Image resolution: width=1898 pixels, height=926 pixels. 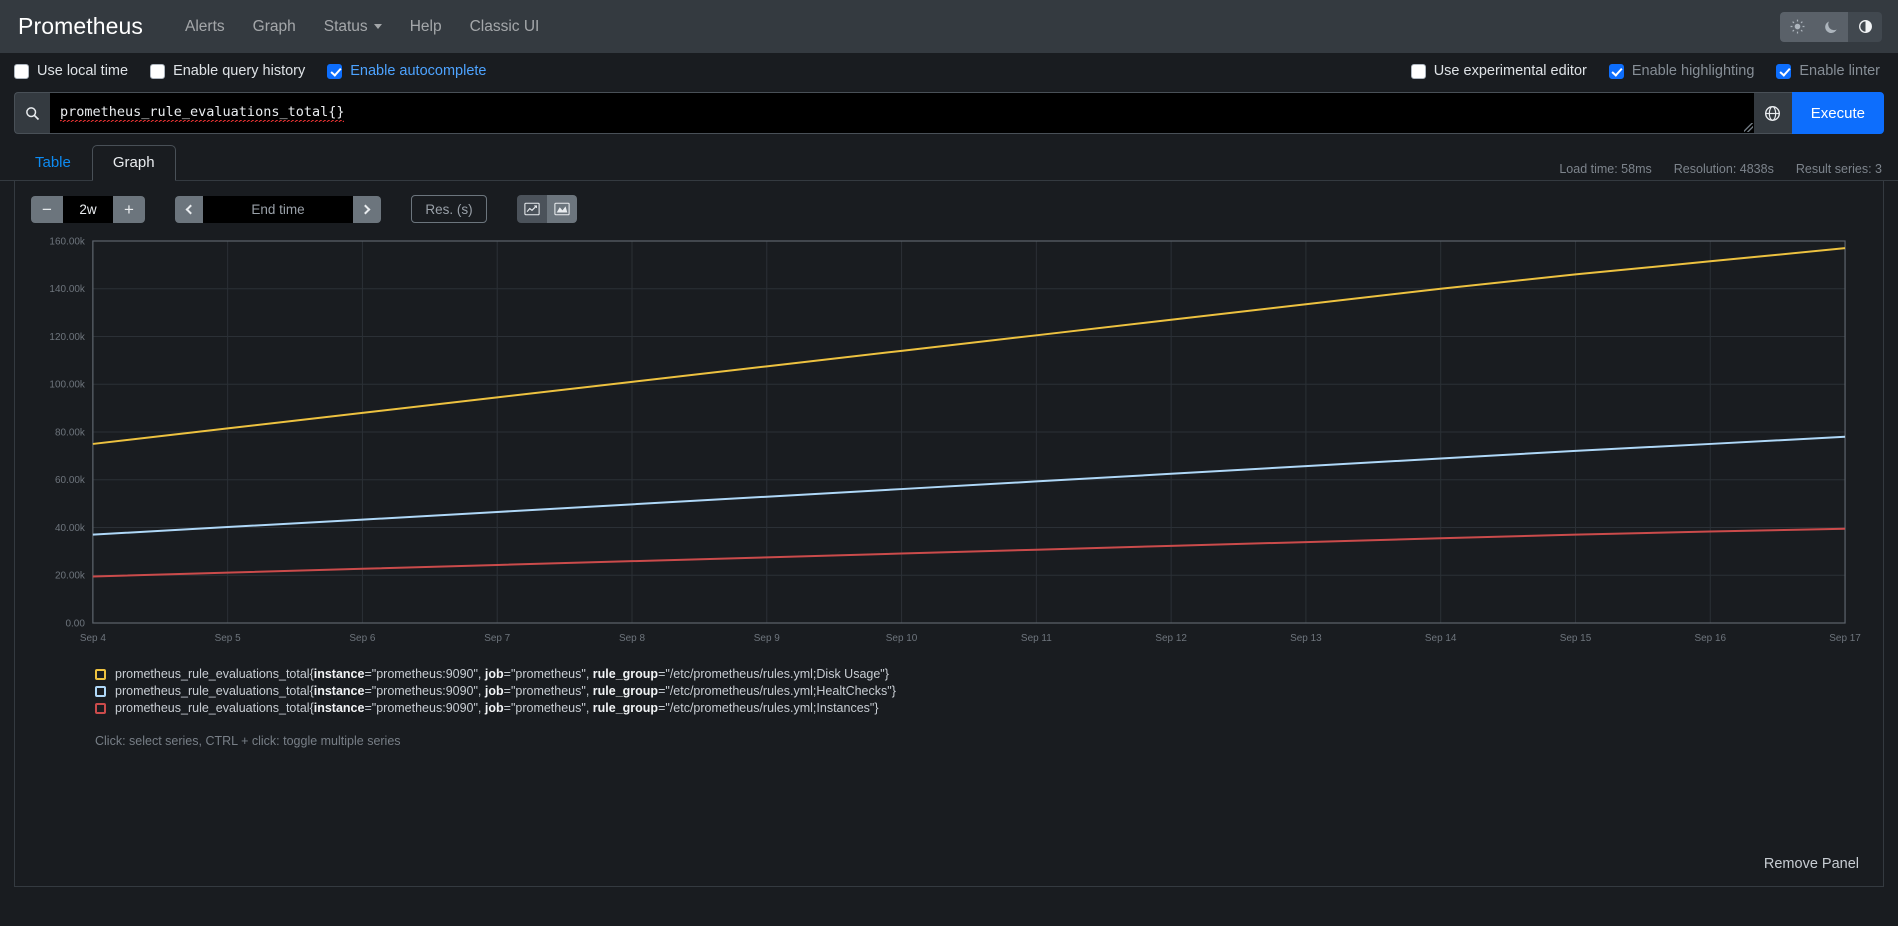 I want to click on checkbox-label: Use experimental editor, so click(x=1510, y=71).